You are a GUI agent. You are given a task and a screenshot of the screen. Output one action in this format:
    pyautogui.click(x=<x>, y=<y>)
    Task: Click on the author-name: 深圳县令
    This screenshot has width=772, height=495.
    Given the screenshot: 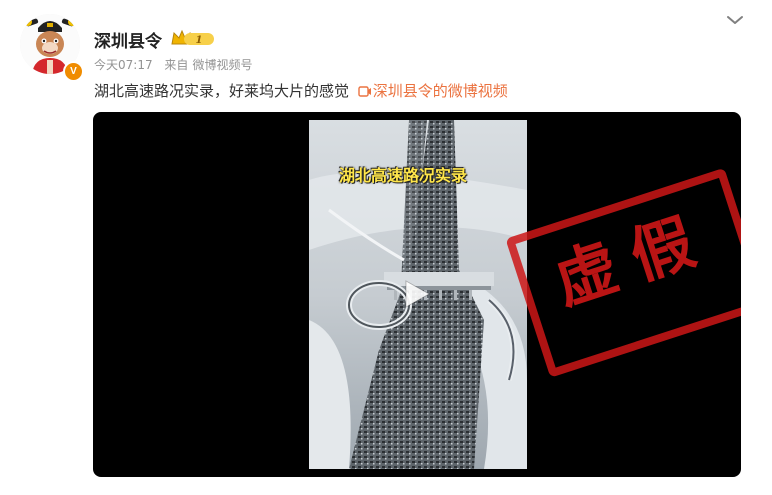 What is the action you would take?
    pyautogui.click(x=128, y=39)
    